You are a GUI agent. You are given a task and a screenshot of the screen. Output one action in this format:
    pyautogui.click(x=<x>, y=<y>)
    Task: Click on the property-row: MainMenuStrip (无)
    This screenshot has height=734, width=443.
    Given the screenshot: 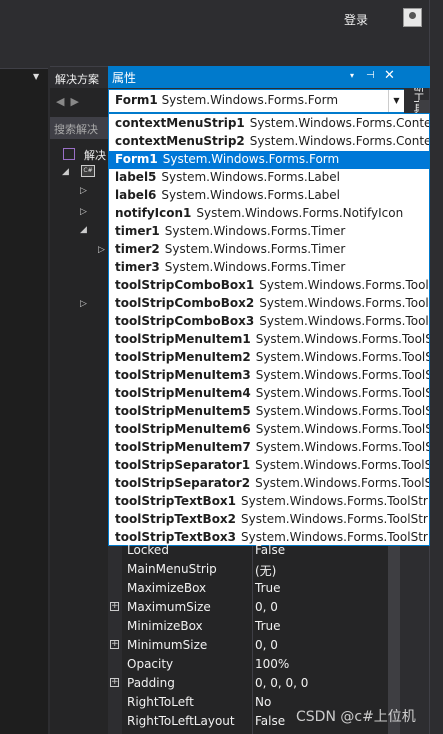 What is the action you would take?
    pyautogui.click(x=248, y=569)
    